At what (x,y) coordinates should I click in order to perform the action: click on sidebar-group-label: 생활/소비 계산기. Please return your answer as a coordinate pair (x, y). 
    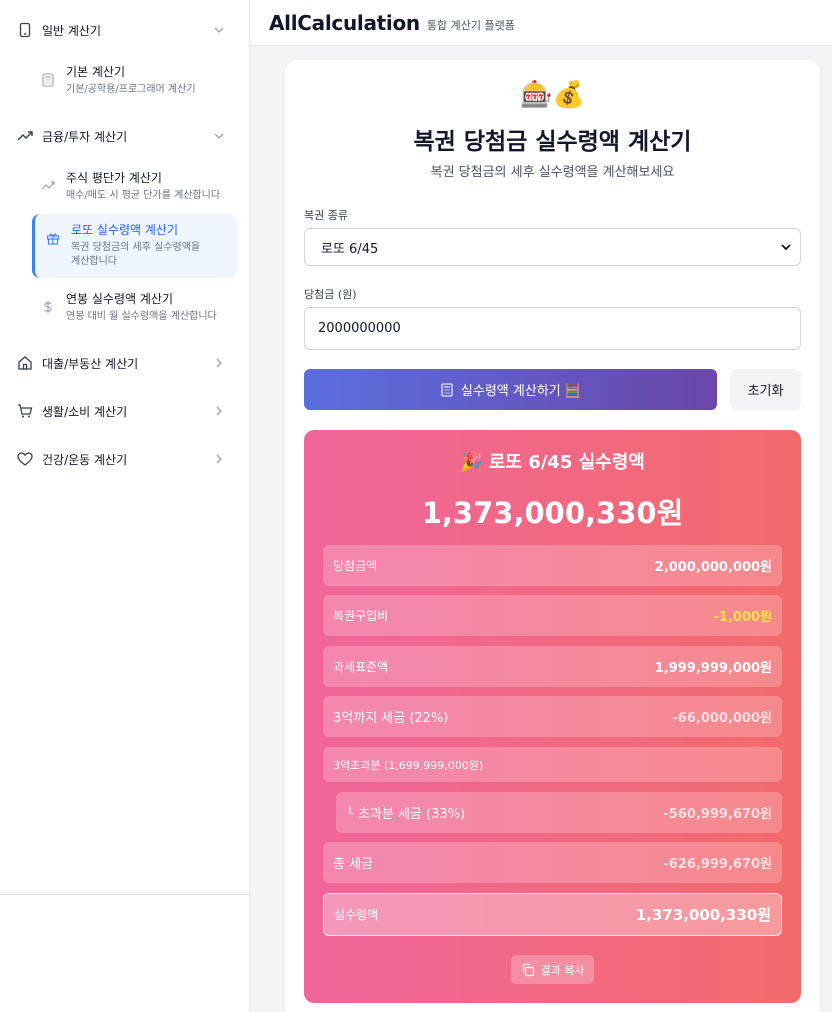
    Looking at the image, I should click on (85, 411).